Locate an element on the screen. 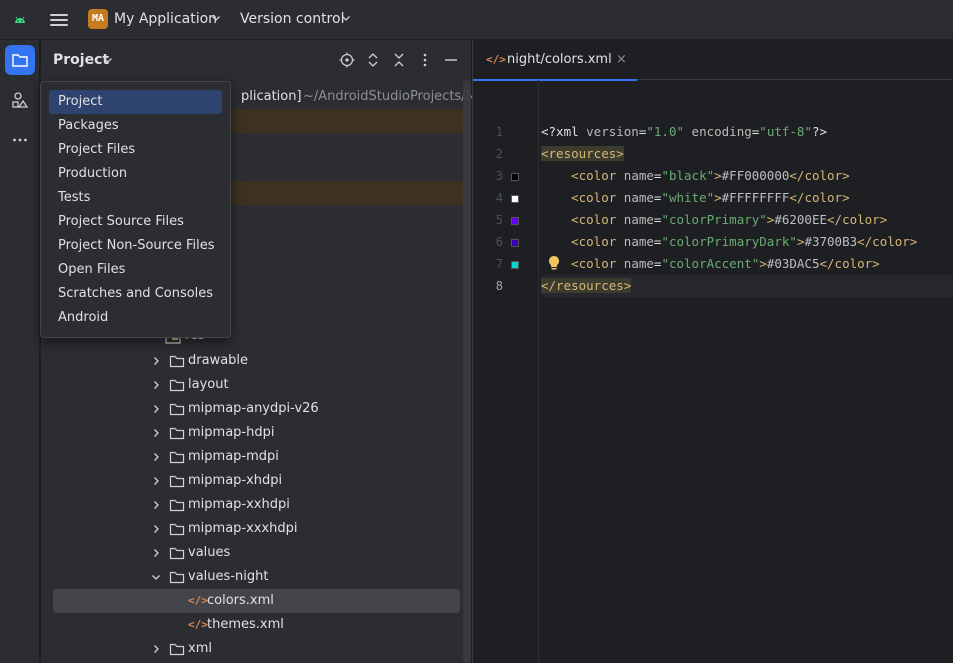  line-number: 5 is located at coordinates (499, 220).